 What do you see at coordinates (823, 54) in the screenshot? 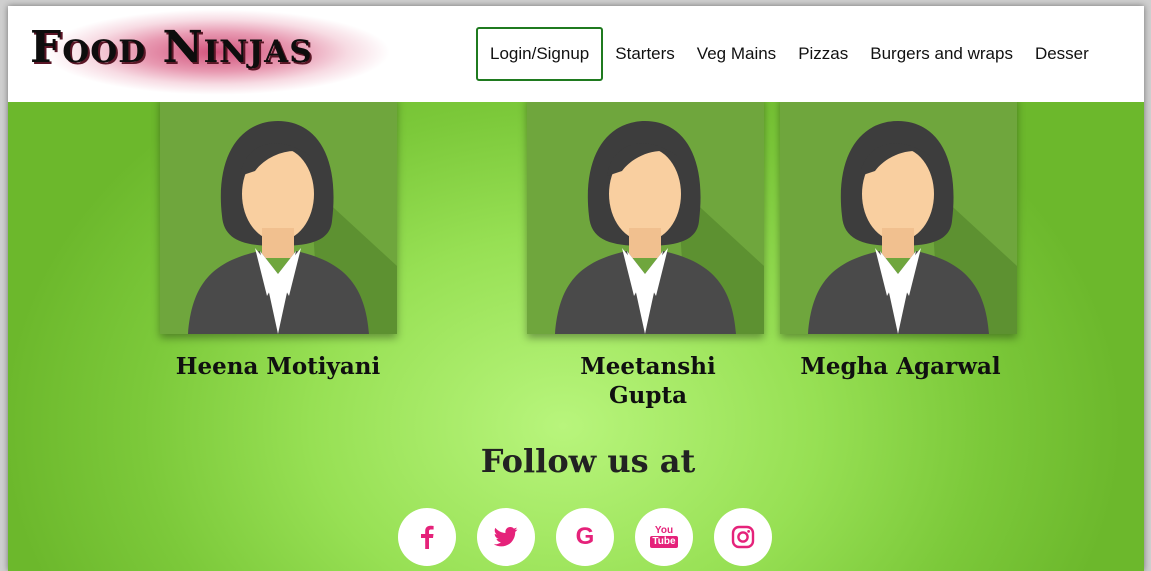
I see `nav-link-pizzas: Pizzas` at bounding box center [823, 54].